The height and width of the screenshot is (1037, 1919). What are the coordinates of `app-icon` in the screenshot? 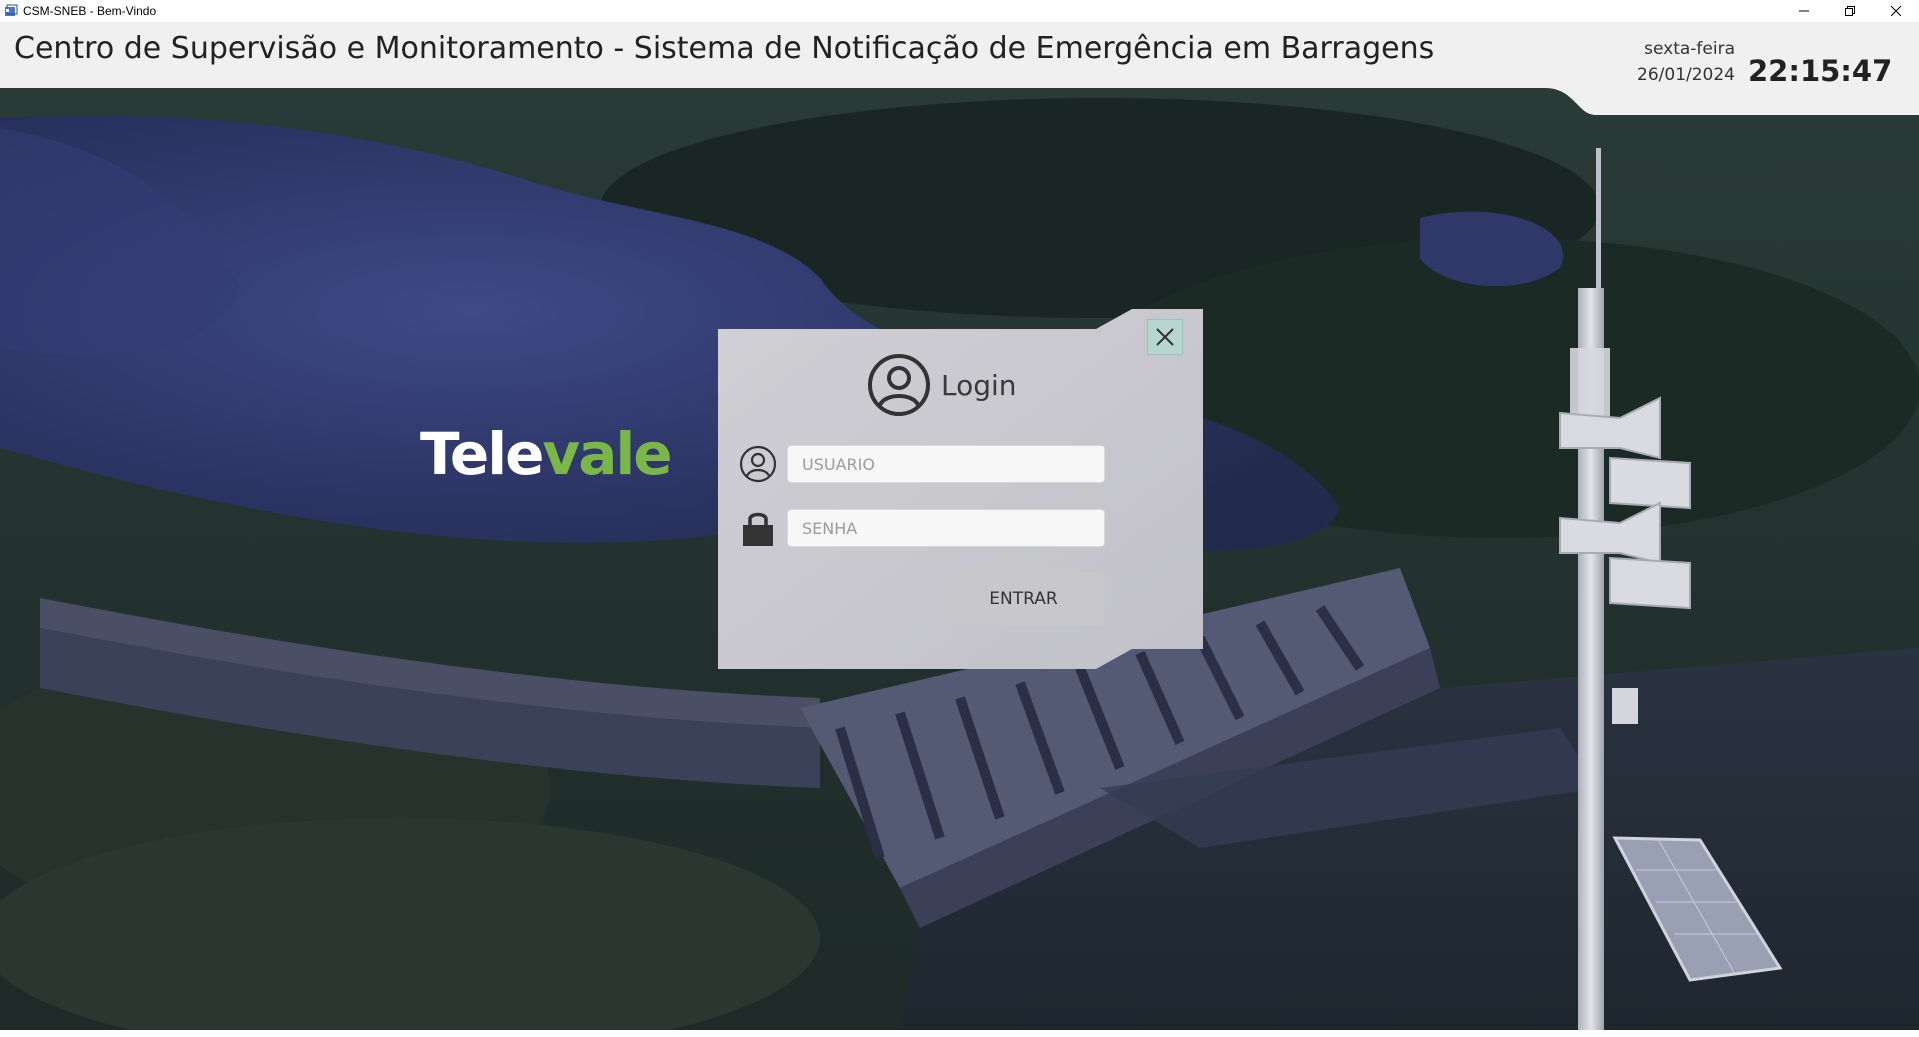 It's located at (11, 10).